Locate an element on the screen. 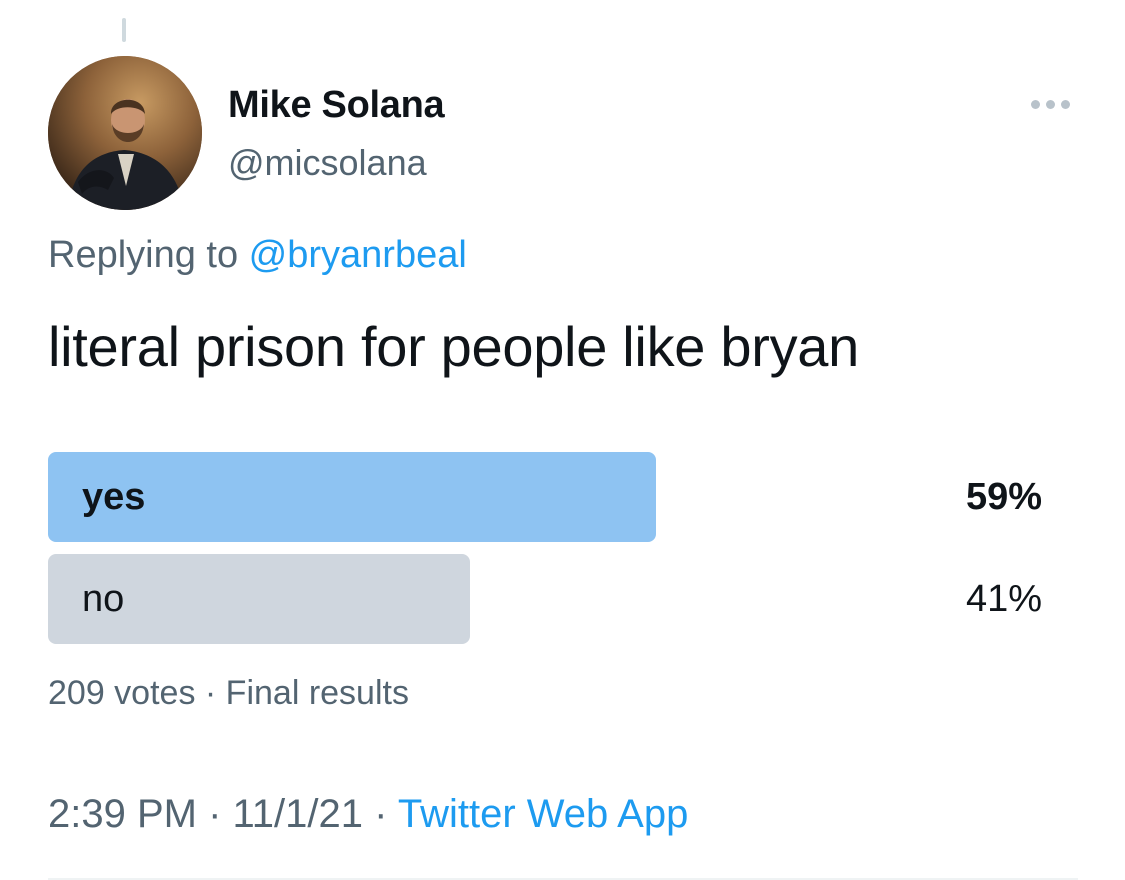 Image resolution: width=1125 pixels, height=880 pixels. more-horizontal-icon is located at coordinates (1050, 104).